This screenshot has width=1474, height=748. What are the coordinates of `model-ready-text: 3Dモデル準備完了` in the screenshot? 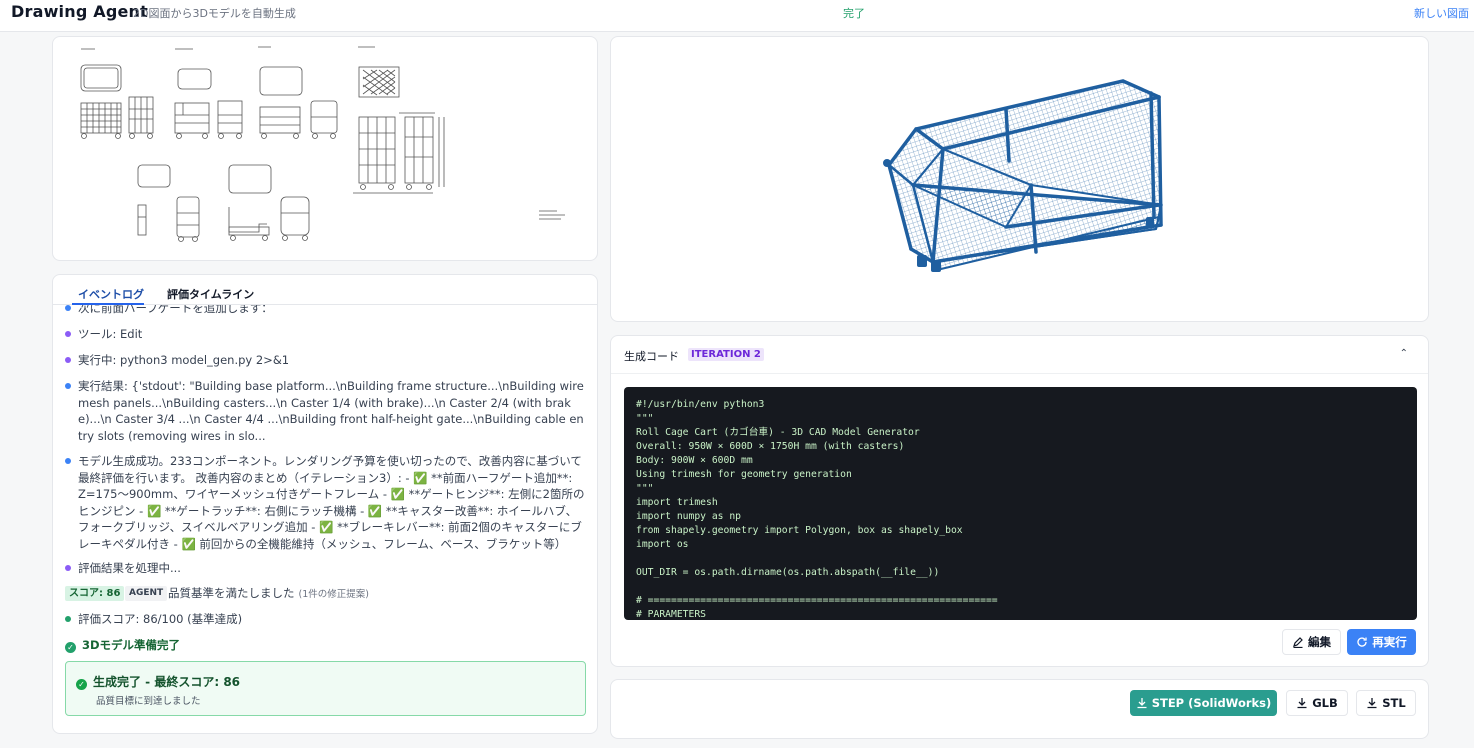 It's located at (131, 645).